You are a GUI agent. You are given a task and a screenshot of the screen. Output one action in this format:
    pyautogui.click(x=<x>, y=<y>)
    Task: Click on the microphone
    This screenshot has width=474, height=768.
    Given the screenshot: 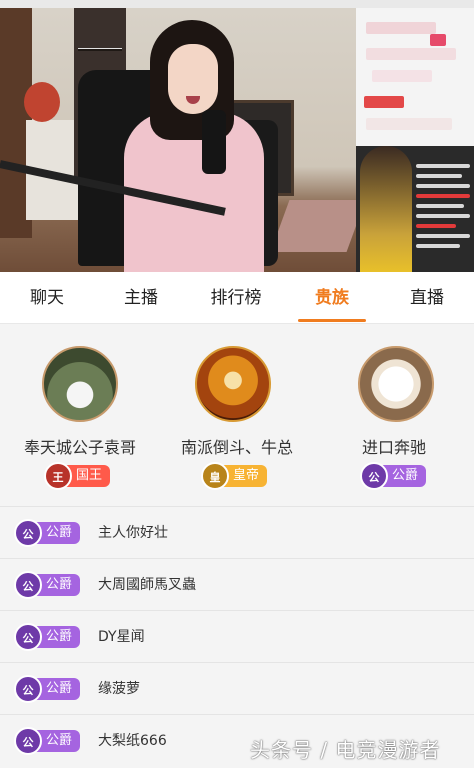 What is the action you would take?
    pyautogui.click(x=214, y=142)
    